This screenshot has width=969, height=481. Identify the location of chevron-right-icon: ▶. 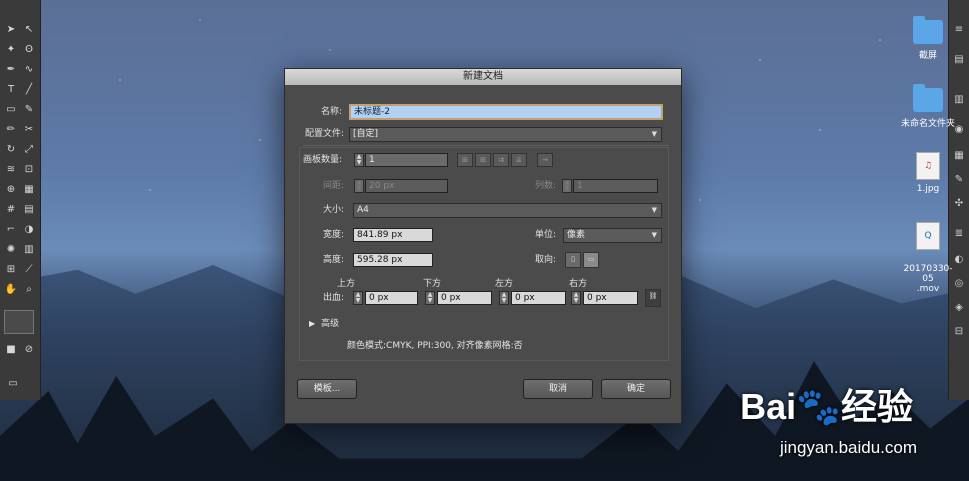
(312, 324).